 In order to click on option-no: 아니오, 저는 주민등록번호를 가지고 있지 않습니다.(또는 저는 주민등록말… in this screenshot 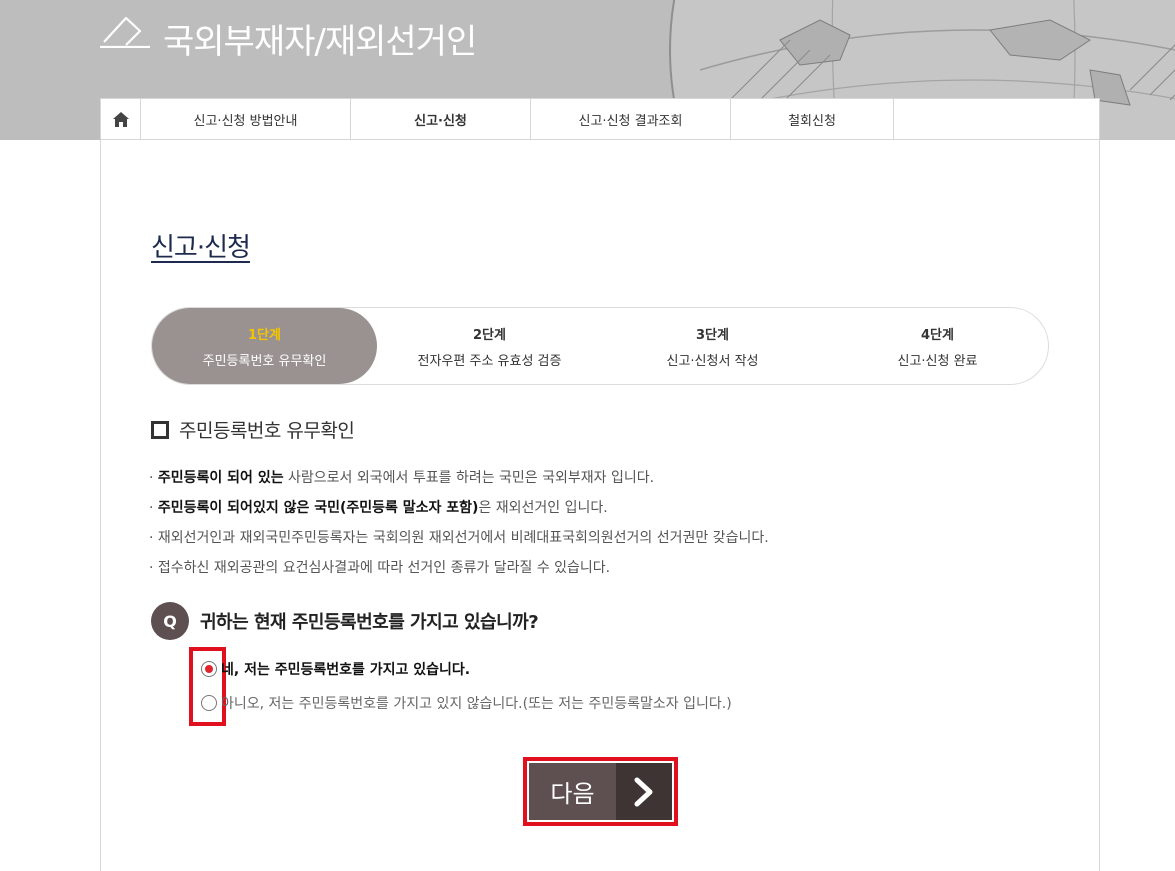, I will do `click(466, 703)`.